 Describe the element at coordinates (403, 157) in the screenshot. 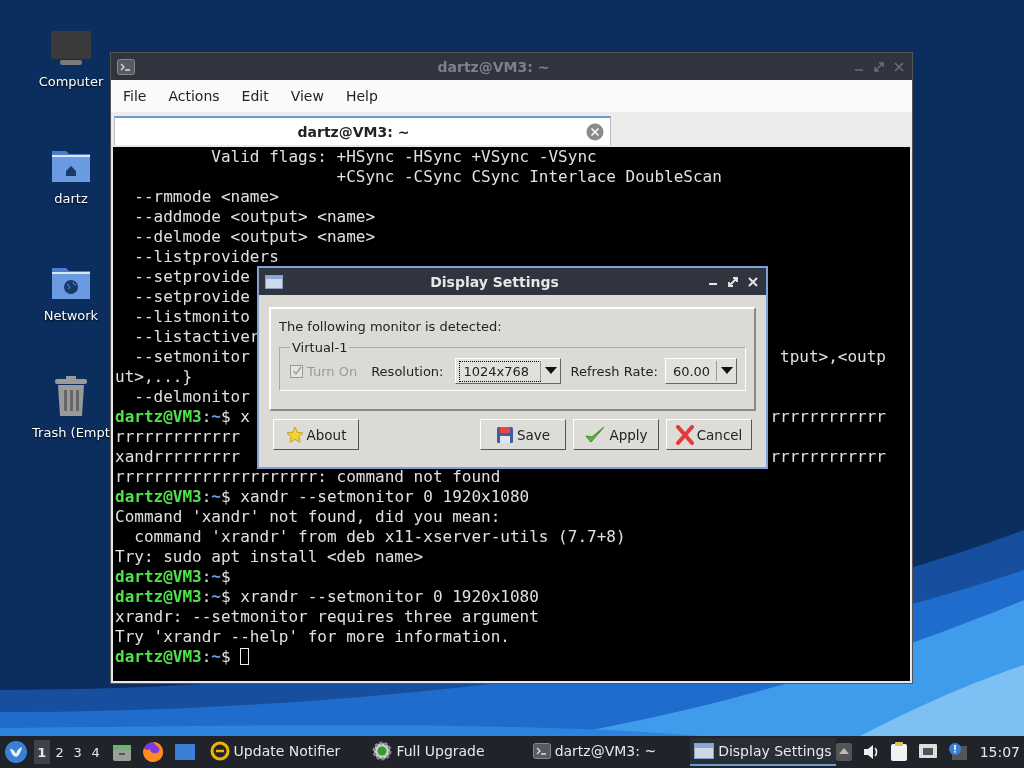

I see `terminal-line: Valid flags: +HSync -HSync +VSync -VSync` at that location.